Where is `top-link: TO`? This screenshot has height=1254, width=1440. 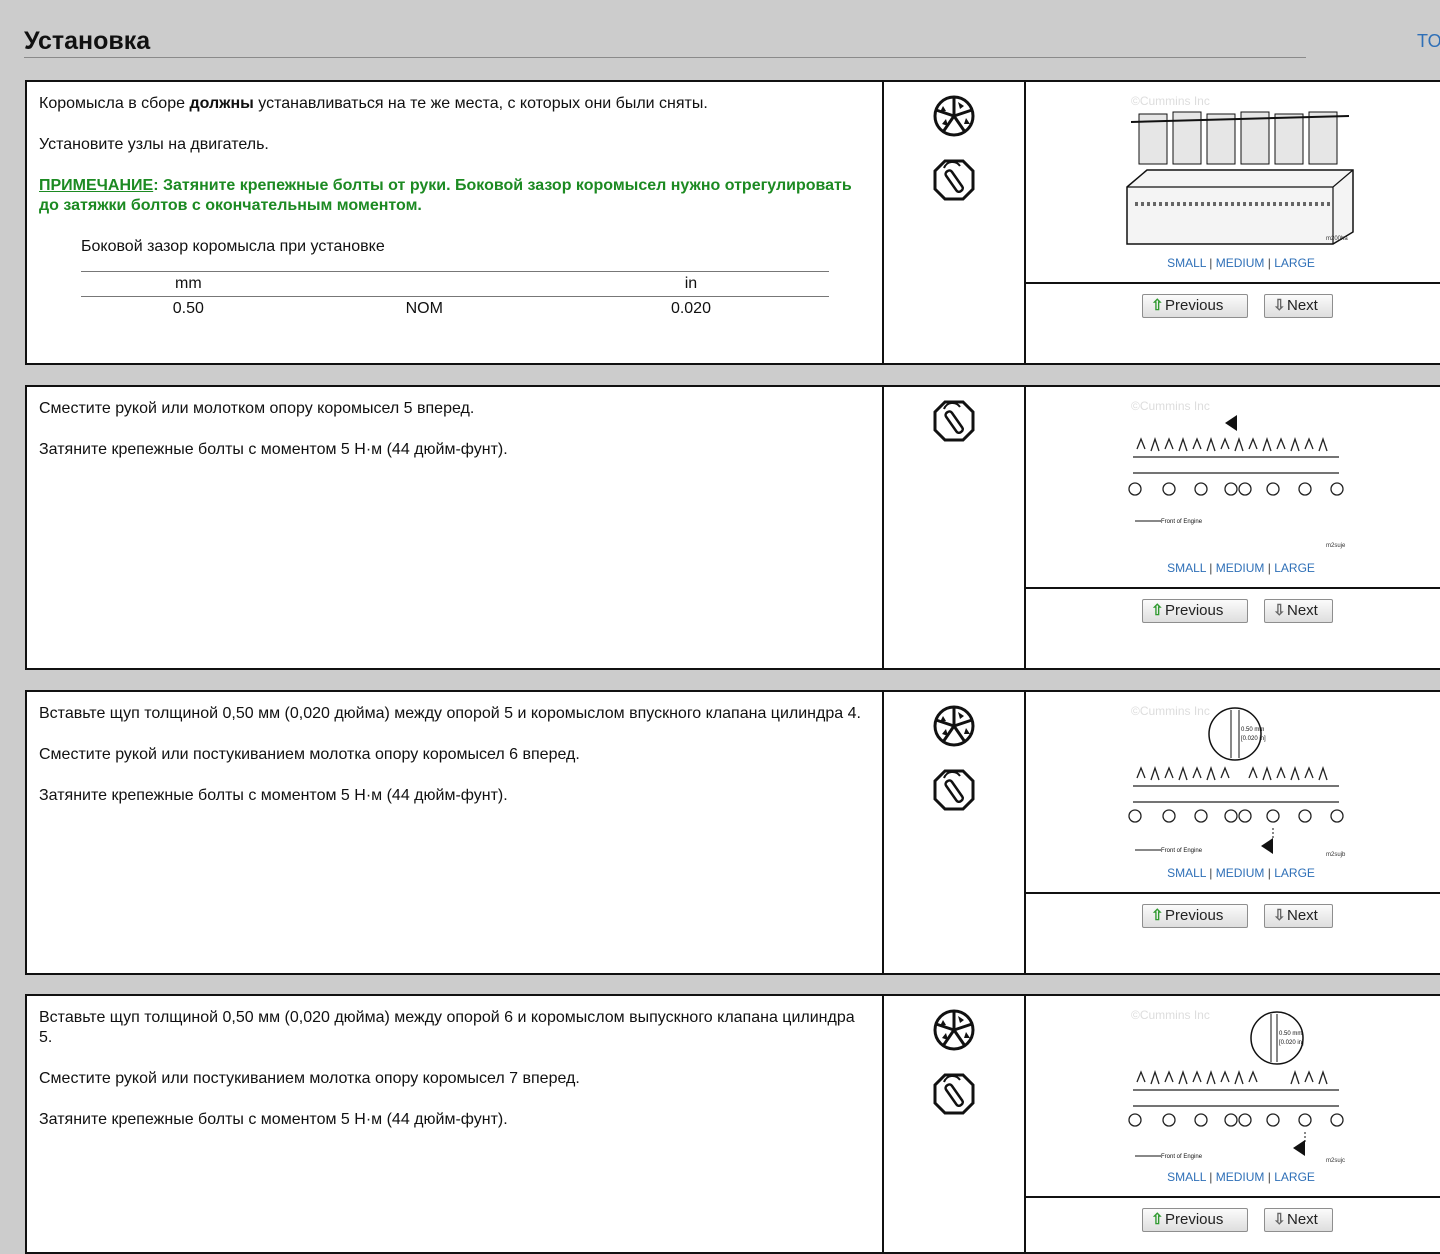
top-link: TO is located at coordinates (1428, 41).